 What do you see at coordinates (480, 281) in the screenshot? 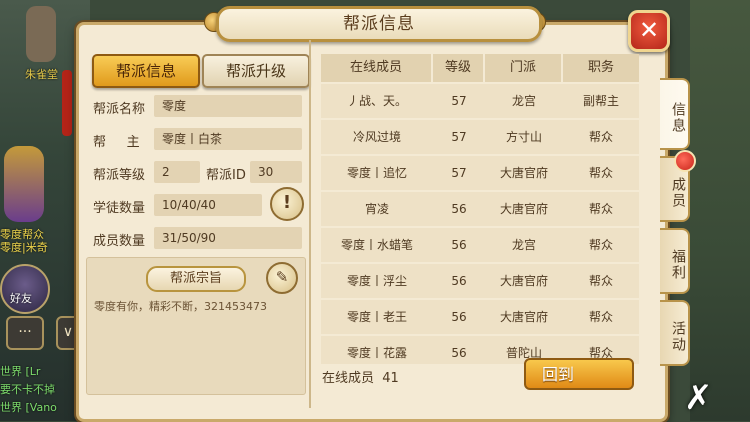
I see `table-row: 零度丨浮尘 56 大唐官府 帮众` at bounding box center [480, 281].